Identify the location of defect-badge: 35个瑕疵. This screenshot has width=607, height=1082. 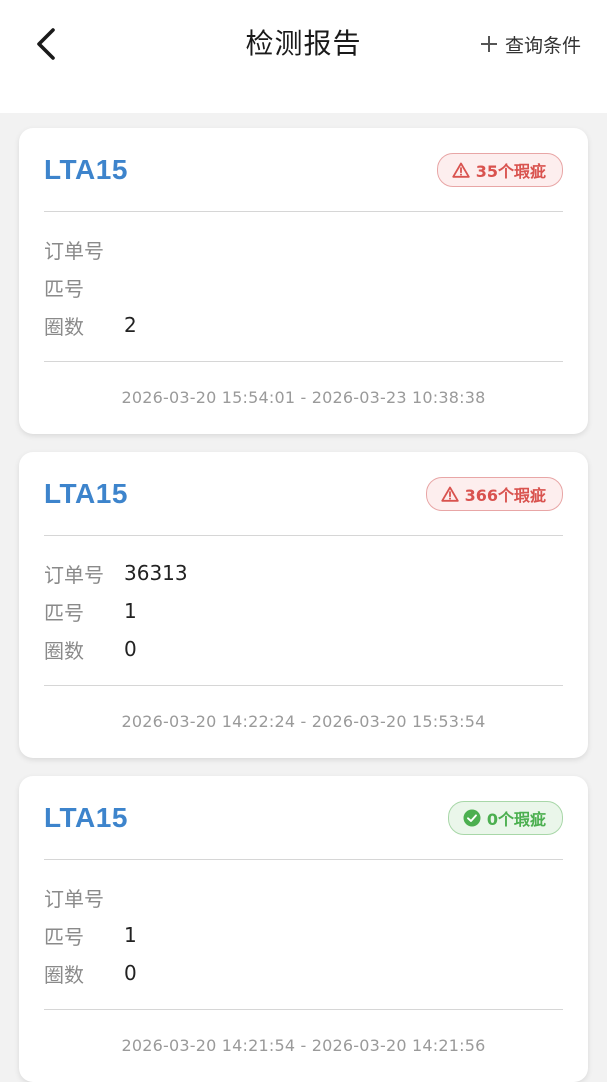
(499, 169).